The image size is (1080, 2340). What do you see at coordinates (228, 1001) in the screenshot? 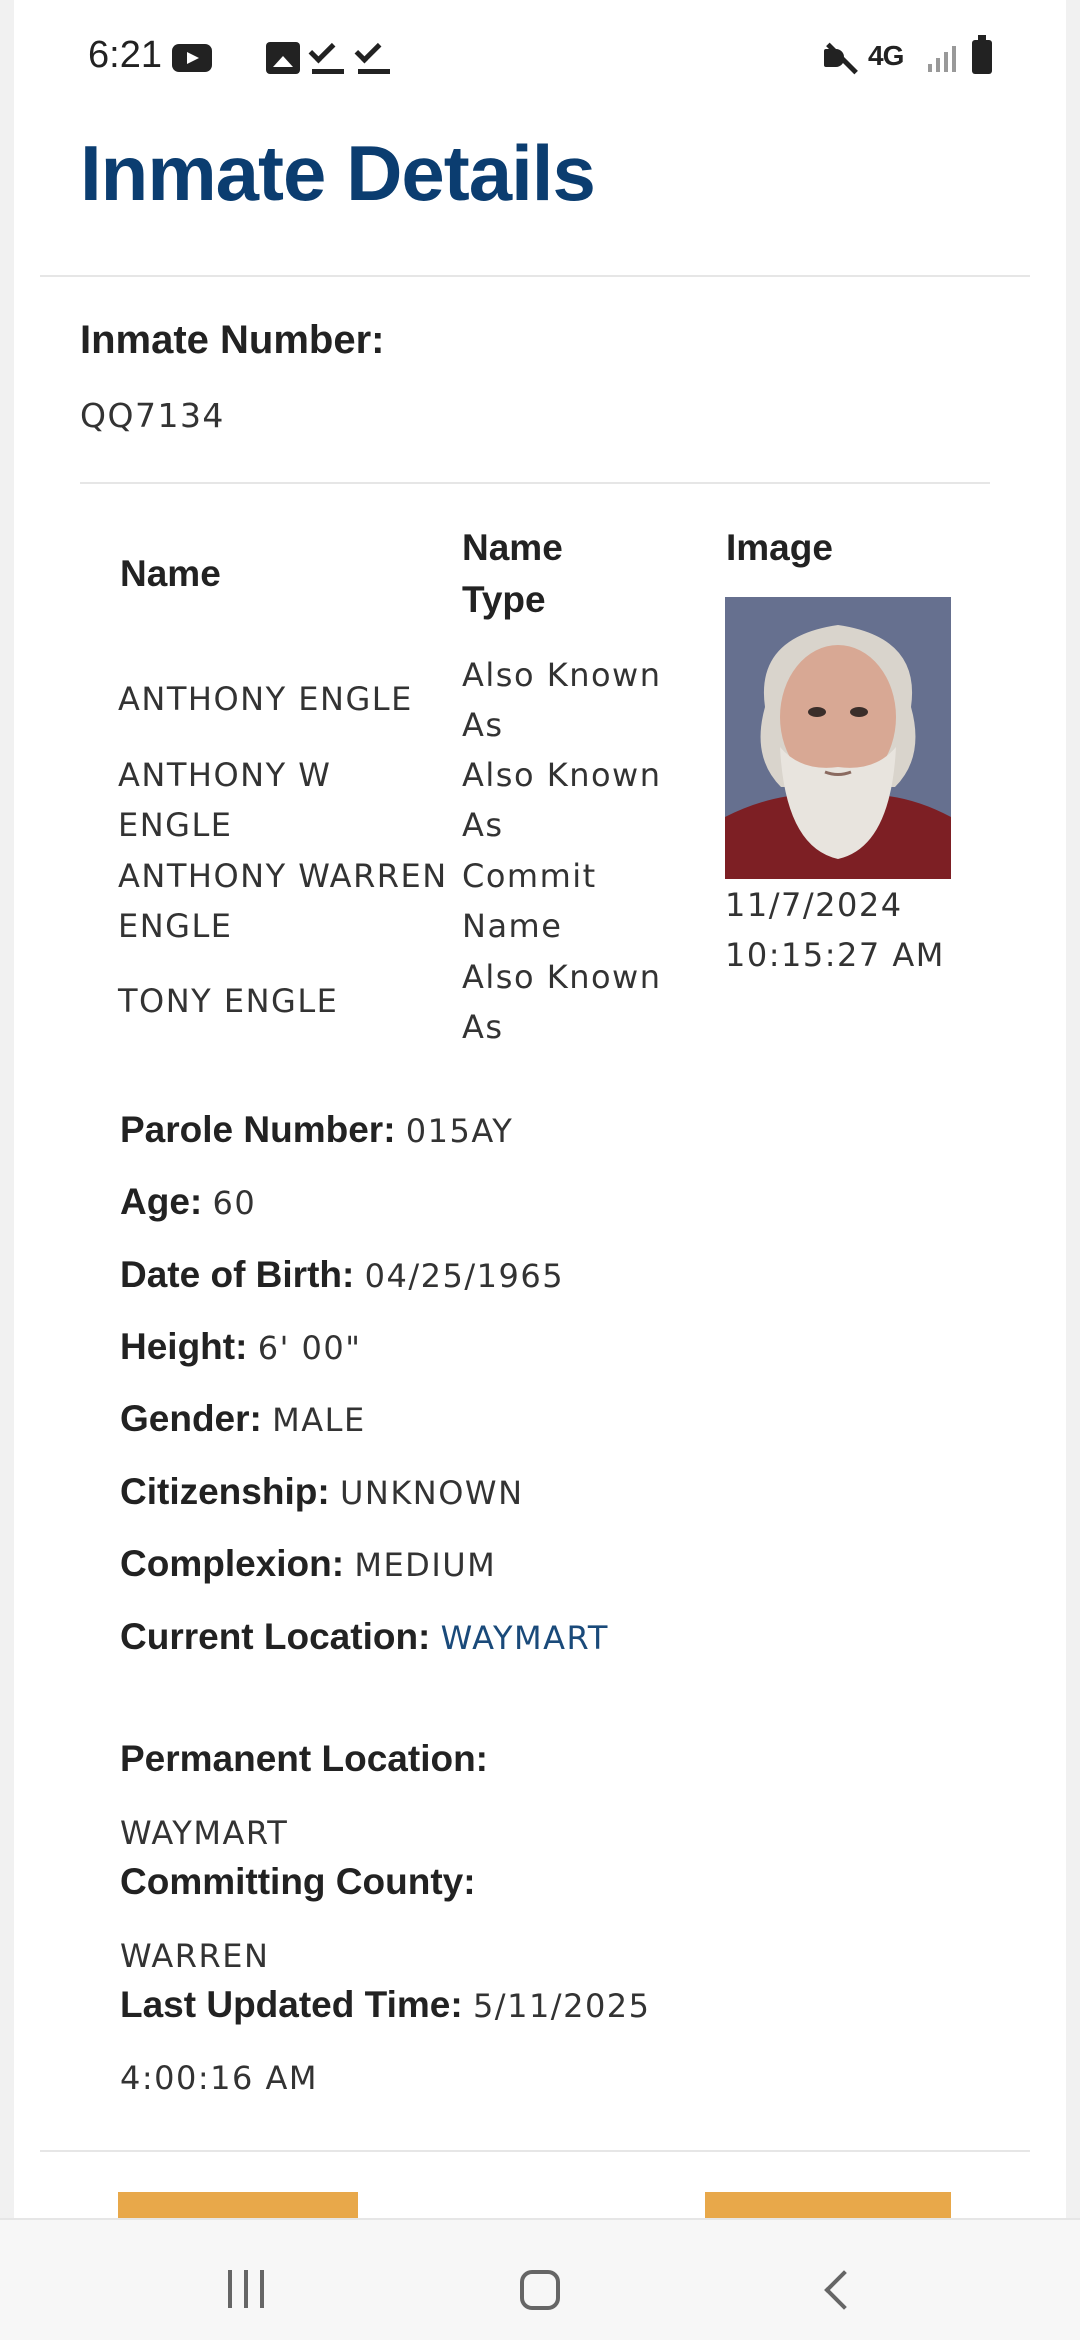
I see `table-cell-name: TONY ENGLE` at bounding box center [228, 1001].